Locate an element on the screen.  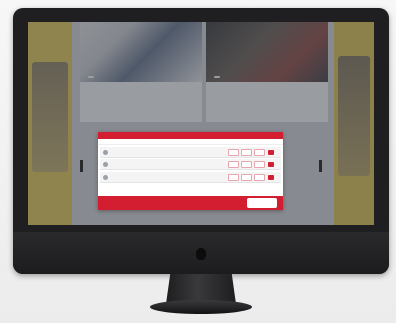
carousel-prev-icon is located at coordinates (81, 166).